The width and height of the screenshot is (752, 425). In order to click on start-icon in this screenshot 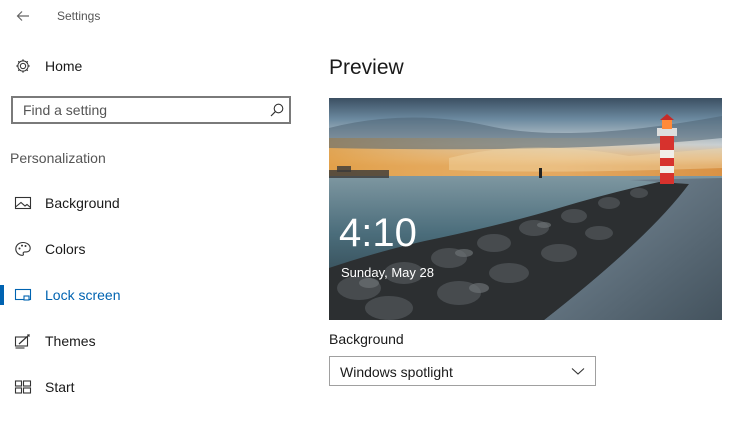, I will do `click(23, 387)`.